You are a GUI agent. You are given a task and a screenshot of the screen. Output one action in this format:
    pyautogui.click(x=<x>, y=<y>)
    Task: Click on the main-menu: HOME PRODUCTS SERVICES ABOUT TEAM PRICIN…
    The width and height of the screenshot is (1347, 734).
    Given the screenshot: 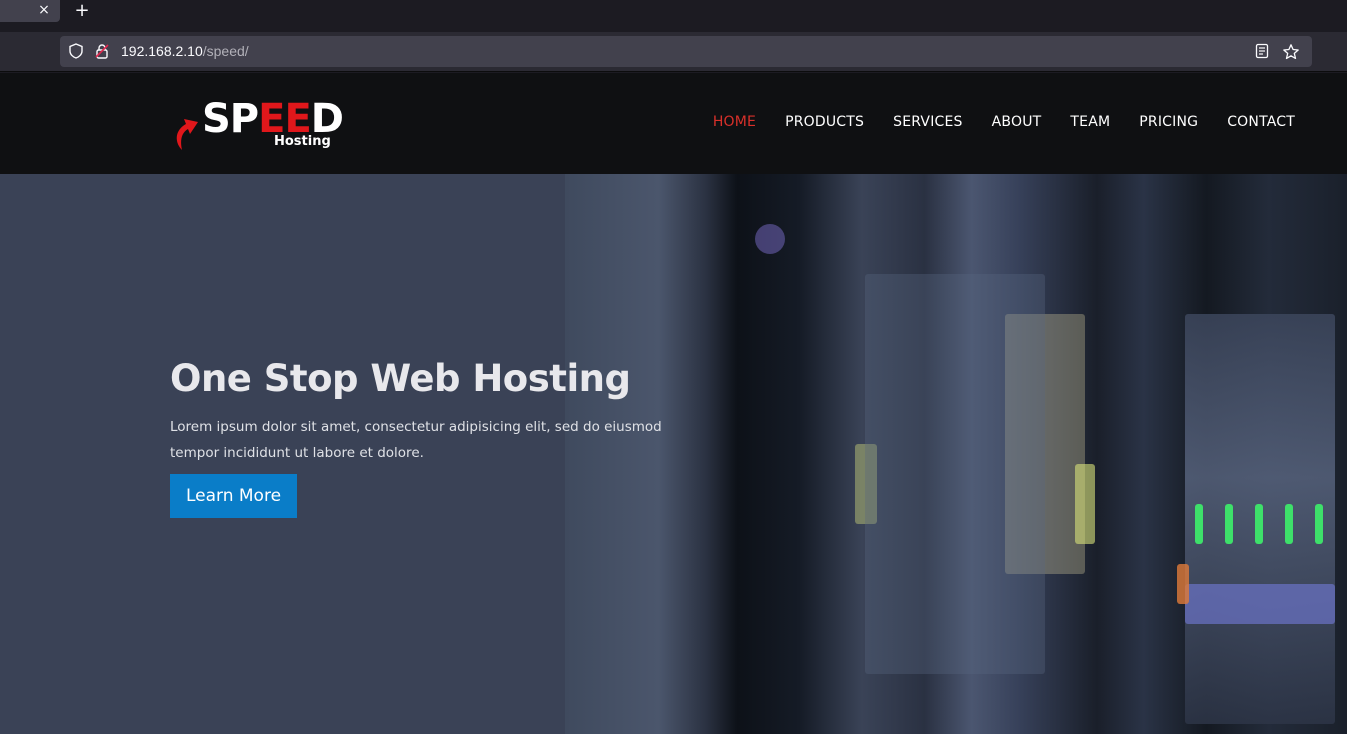 What is the action you would take?
    pyautogui.click(x=989, y=122)
    